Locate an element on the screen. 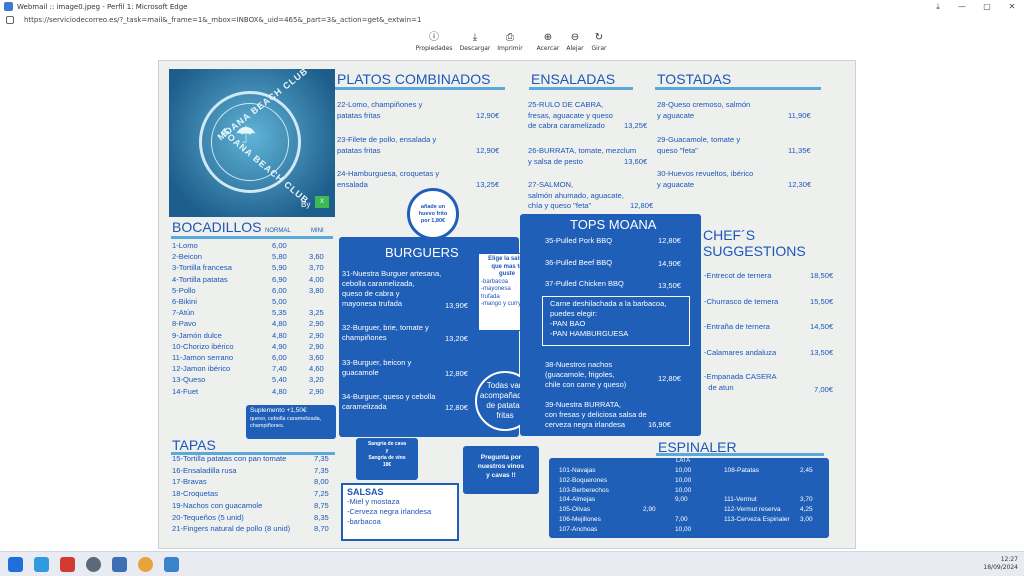  tostadas-item: 28-Queso cremoso, salmón y aguacate is located at coordinates (704, 110).